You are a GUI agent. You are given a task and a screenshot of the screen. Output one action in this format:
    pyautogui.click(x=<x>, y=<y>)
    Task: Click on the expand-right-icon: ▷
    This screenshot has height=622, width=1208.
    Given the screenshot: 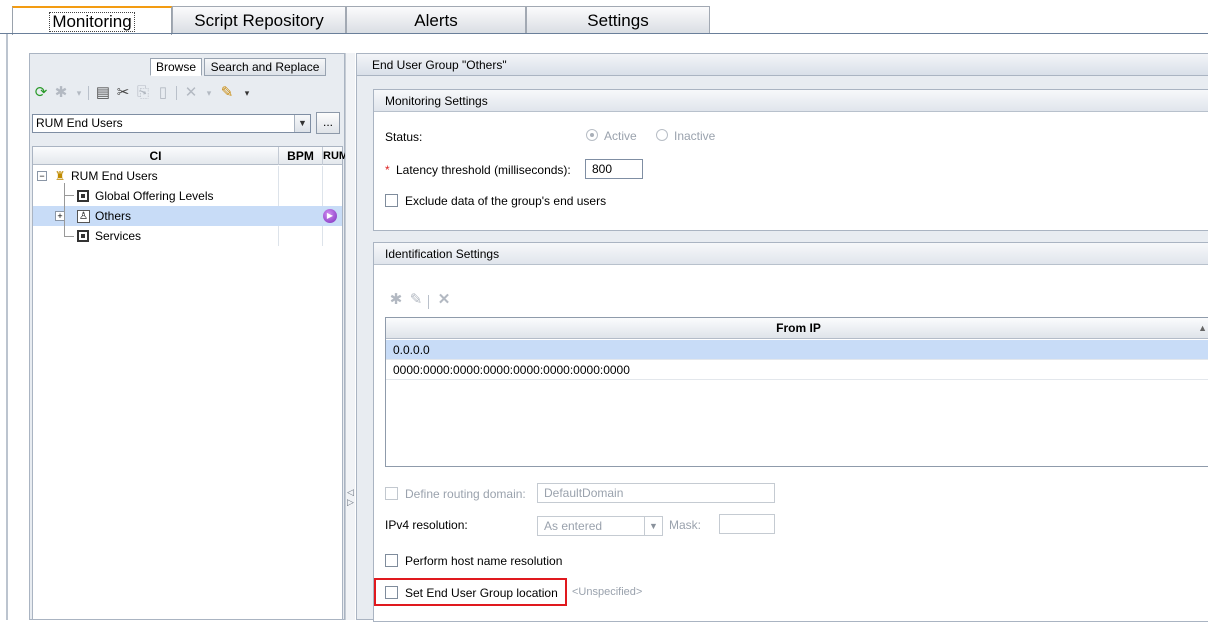 What is the action you would take?
    pyautogui.click(x=350, y=502)
    